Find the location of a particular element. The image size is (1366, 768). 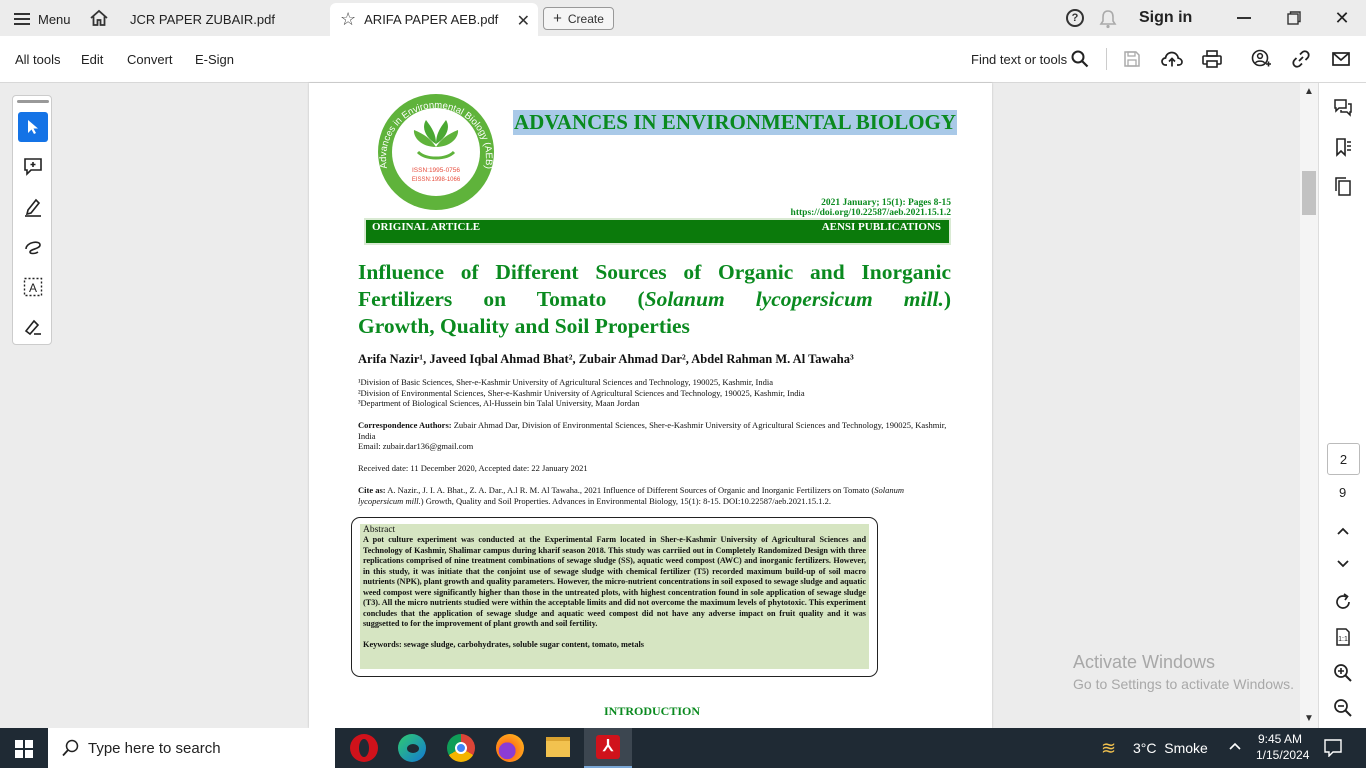

close-tab-icon: ✕ is located at coordinates (523, 21).